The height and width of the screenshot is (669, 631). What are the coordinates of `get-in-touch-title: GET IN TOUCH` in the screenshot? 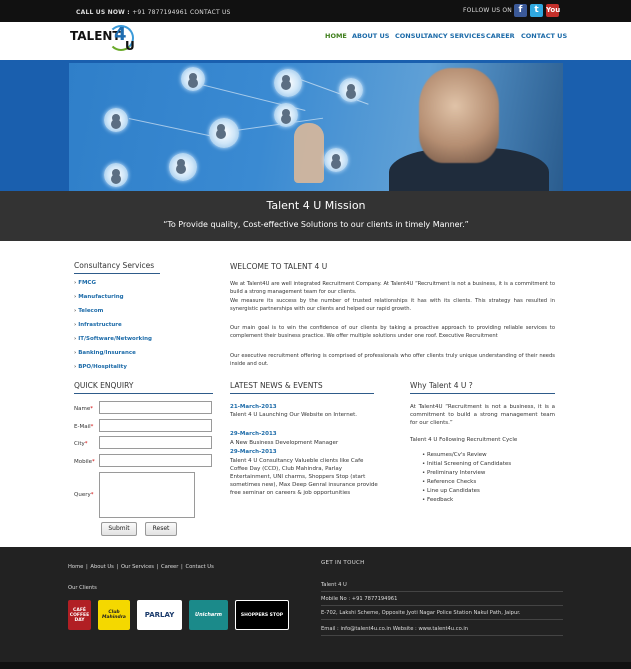 It's located at (343, 563).